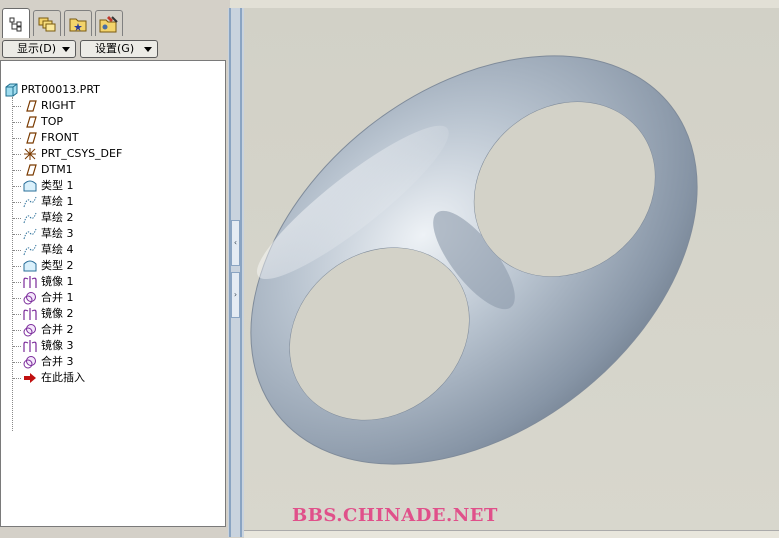 The image size is (779, 538). I want to click on tree-item: PRT_CSYS_DEF, so click(113, 154).